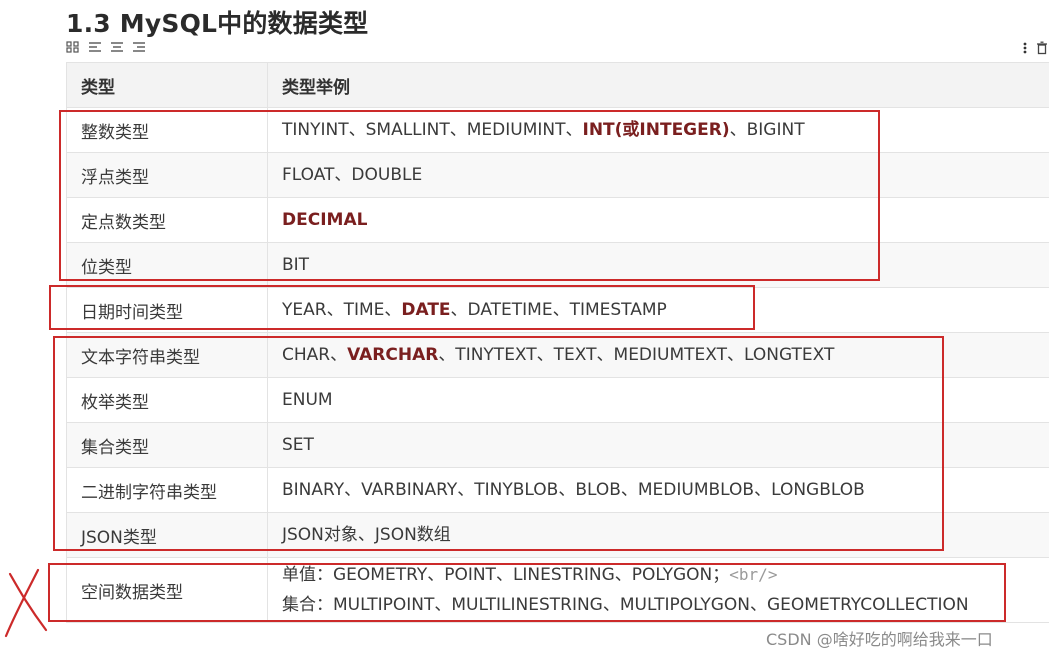 The width and height of the screenshot is (1049, 656). What do you see at coordinates (26, 603) in the screenshot?
I see `cross-mark-icon` at bounding box center [26, 603].